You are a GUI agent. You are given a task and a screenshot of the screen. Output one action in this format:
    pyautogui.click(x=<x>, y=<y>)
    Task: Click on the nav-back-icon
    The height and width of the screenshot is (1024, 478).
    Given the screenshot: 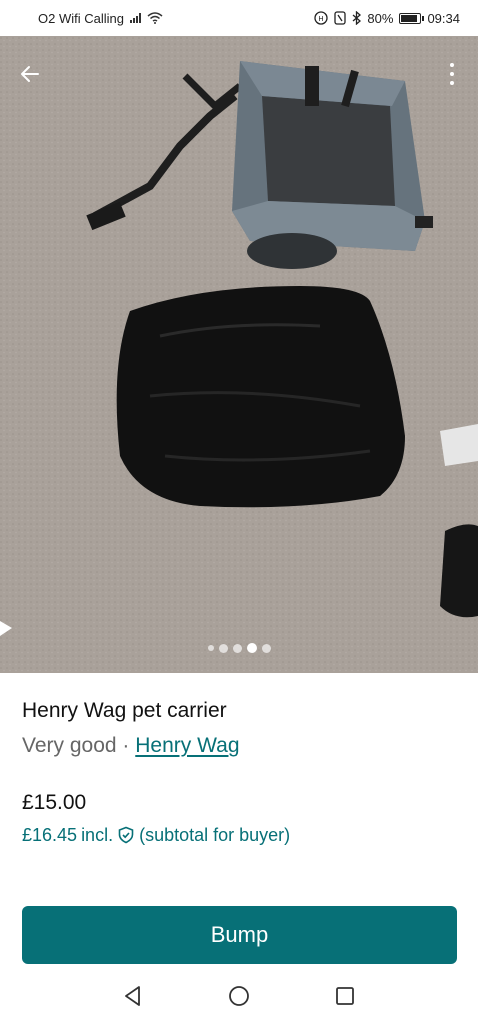 What is the action you would take?
    pyautogui.click(x=132, y=996)
    